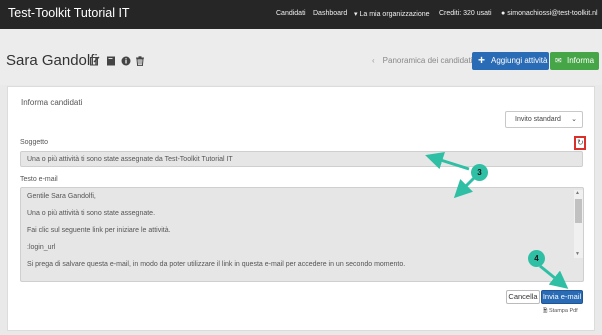  What do you see at coordinates (465, 187) in the screenshot?
I see `annotation-arrow-body` at bounding box center [465, 187].